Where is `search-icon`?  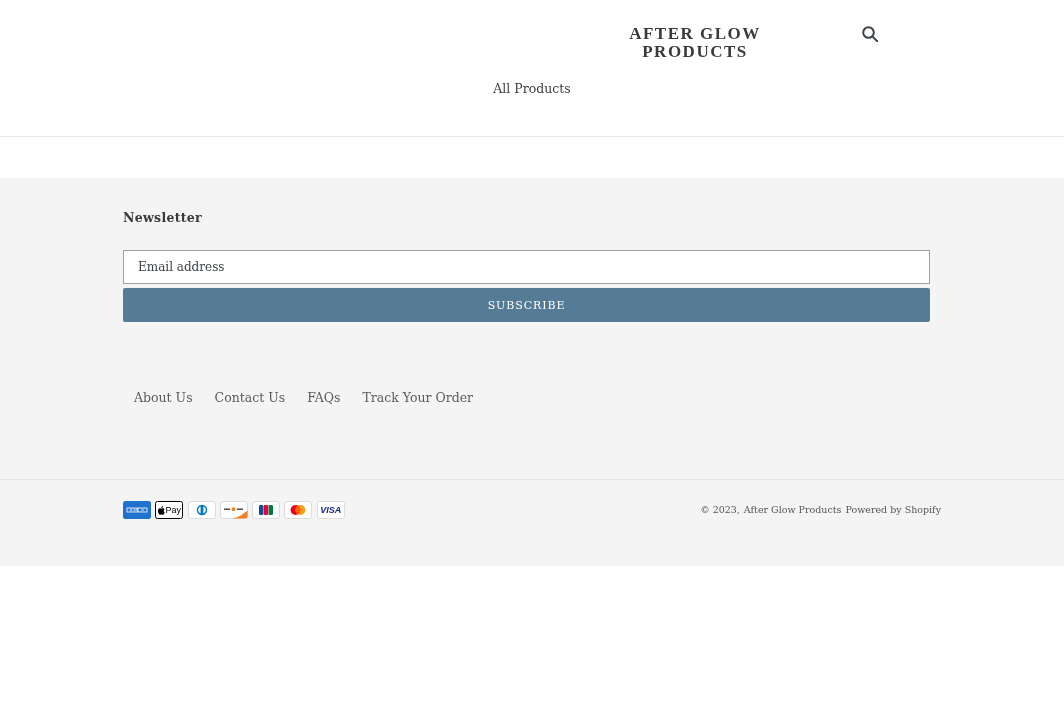 search-icon is located at coordinates (870, 34).